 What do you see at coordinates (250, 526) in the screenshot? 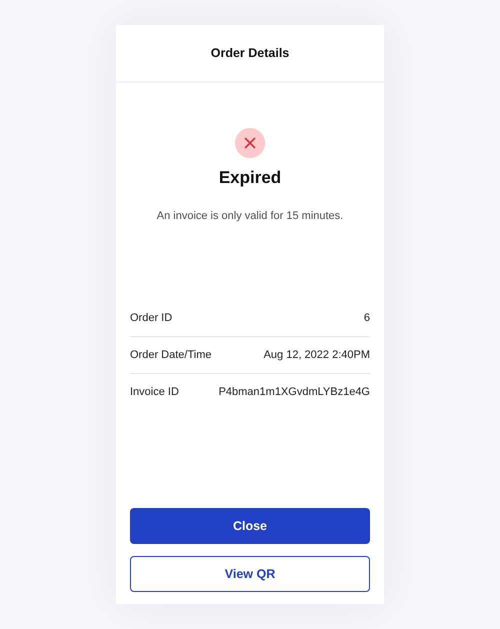
I see `close-button: Close` at bounding box center [250, 526].